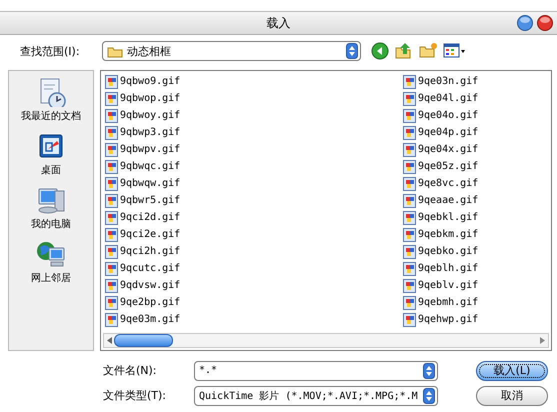  Describe the element at coordinates (448, 319) in the screenshot. I see `file-name: 9qehwp.gif` at that location.